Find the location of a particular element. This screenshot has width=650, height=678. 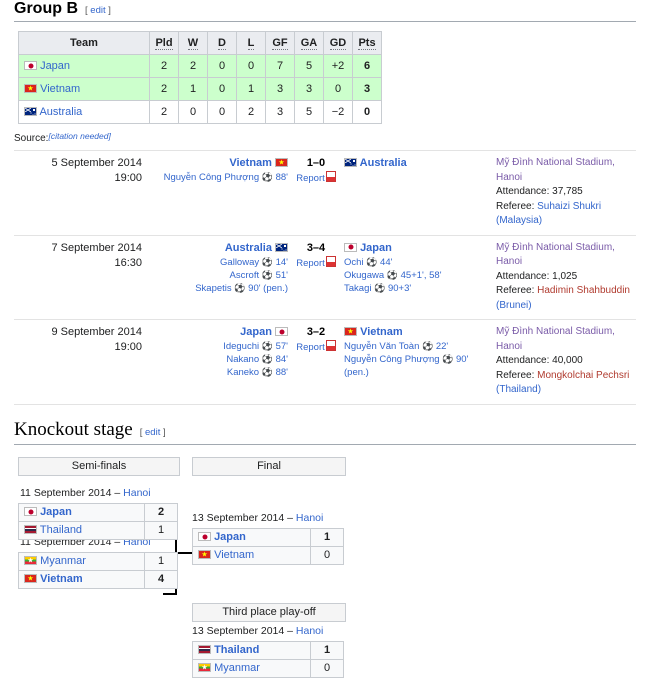

edit-link-label-knockout: edit is located at coordinates (152, 432).